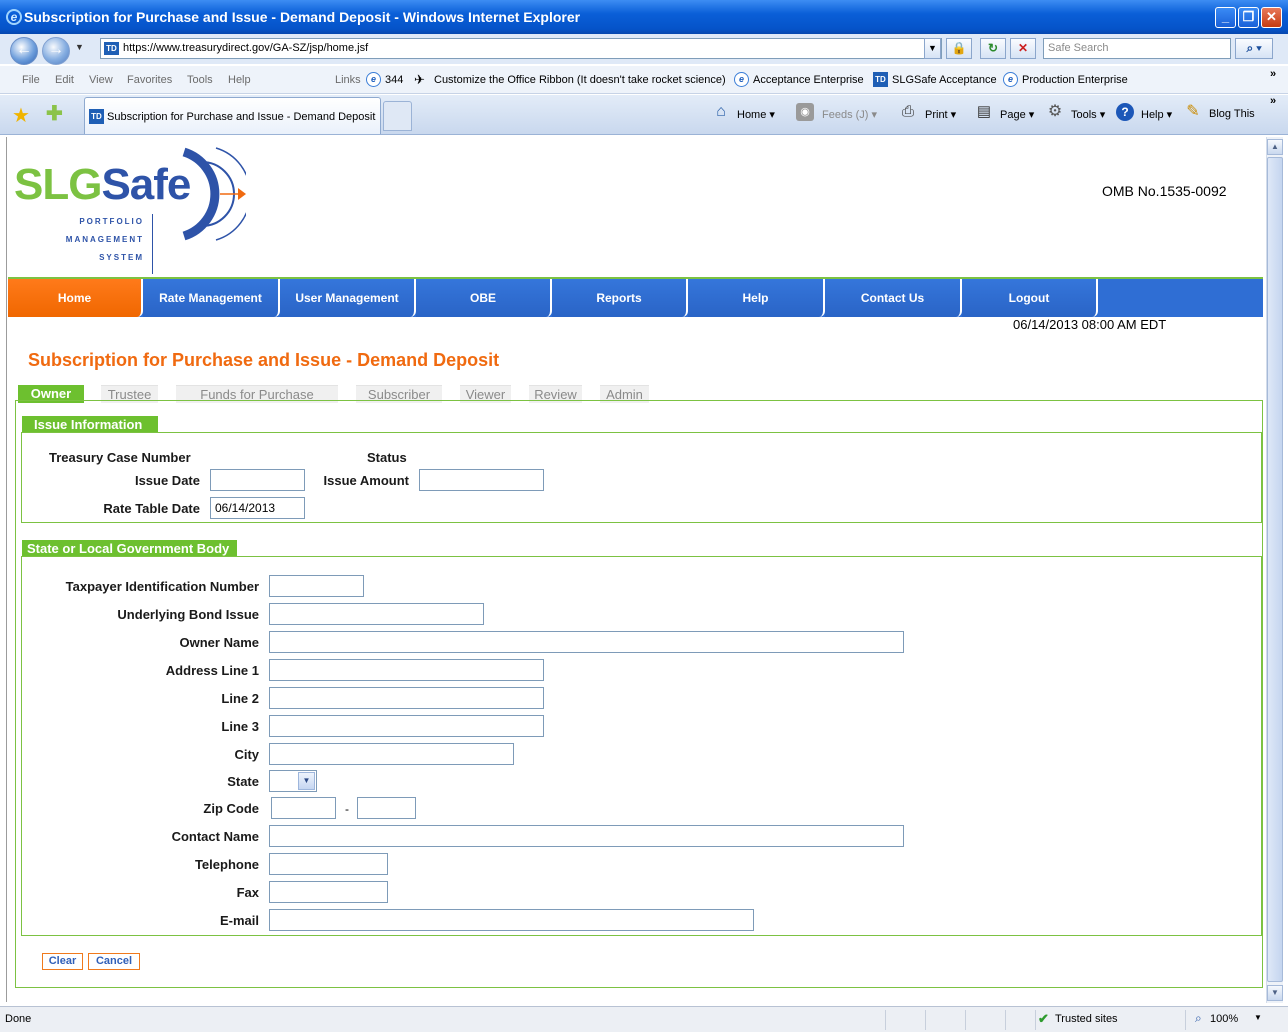  What do you see at coordinates (1198, 1018) in the screenshot?
I see `zoom-magnifier-icon: ⌕` at bounding box center [1198, 1018].